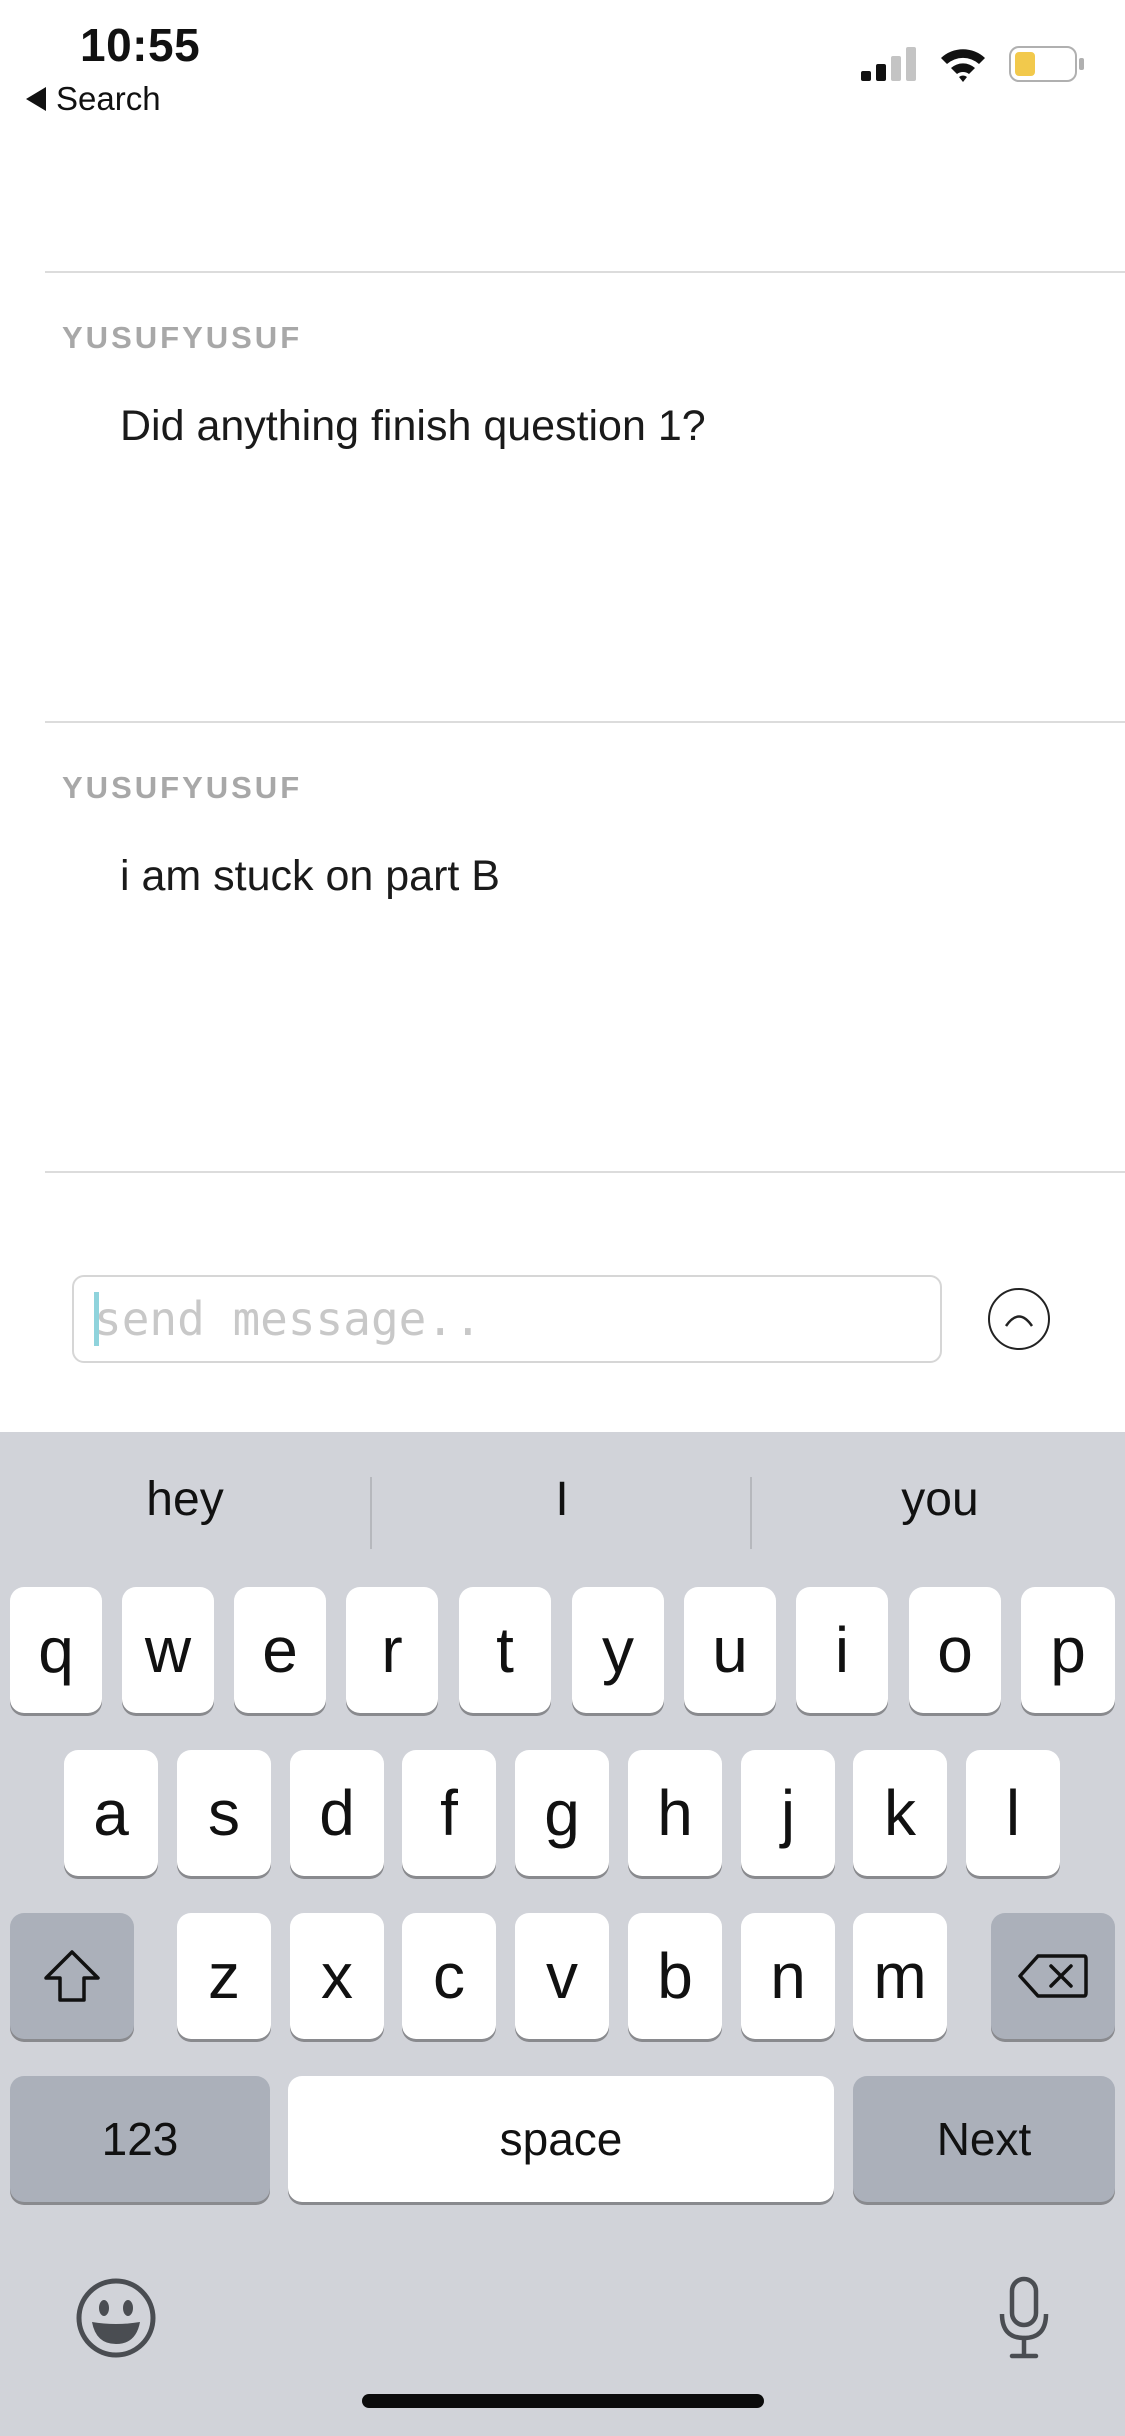 This screenshot has width=1125, height=2436. I want to click on key-t: t, so click(505, 1650).